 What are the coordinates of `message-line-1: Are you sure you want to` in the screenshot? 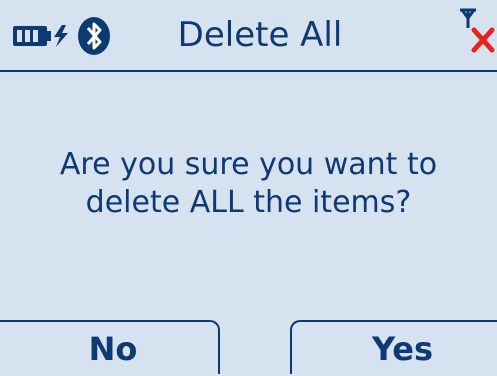 It's located at (248, 164).